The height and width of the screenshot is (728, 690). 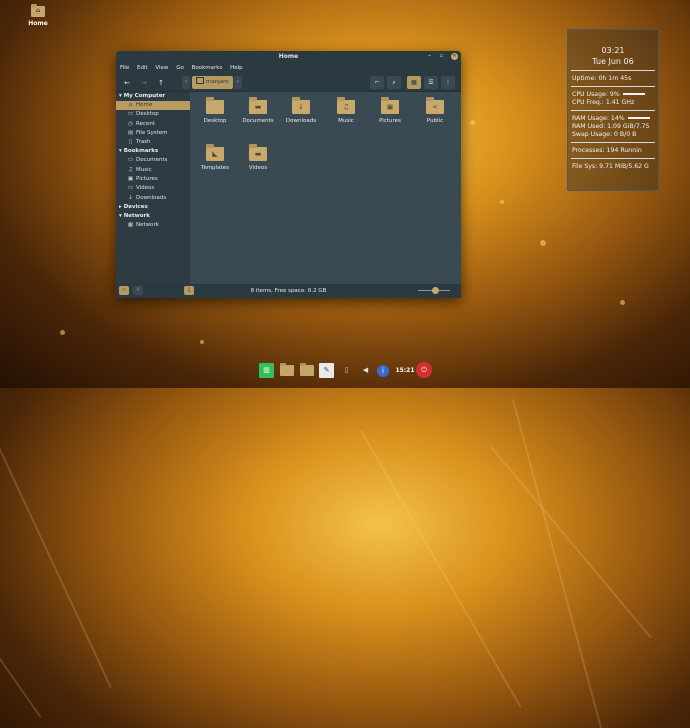 I want to click on dock-clock: 15:21, so click(x=405, y=370).